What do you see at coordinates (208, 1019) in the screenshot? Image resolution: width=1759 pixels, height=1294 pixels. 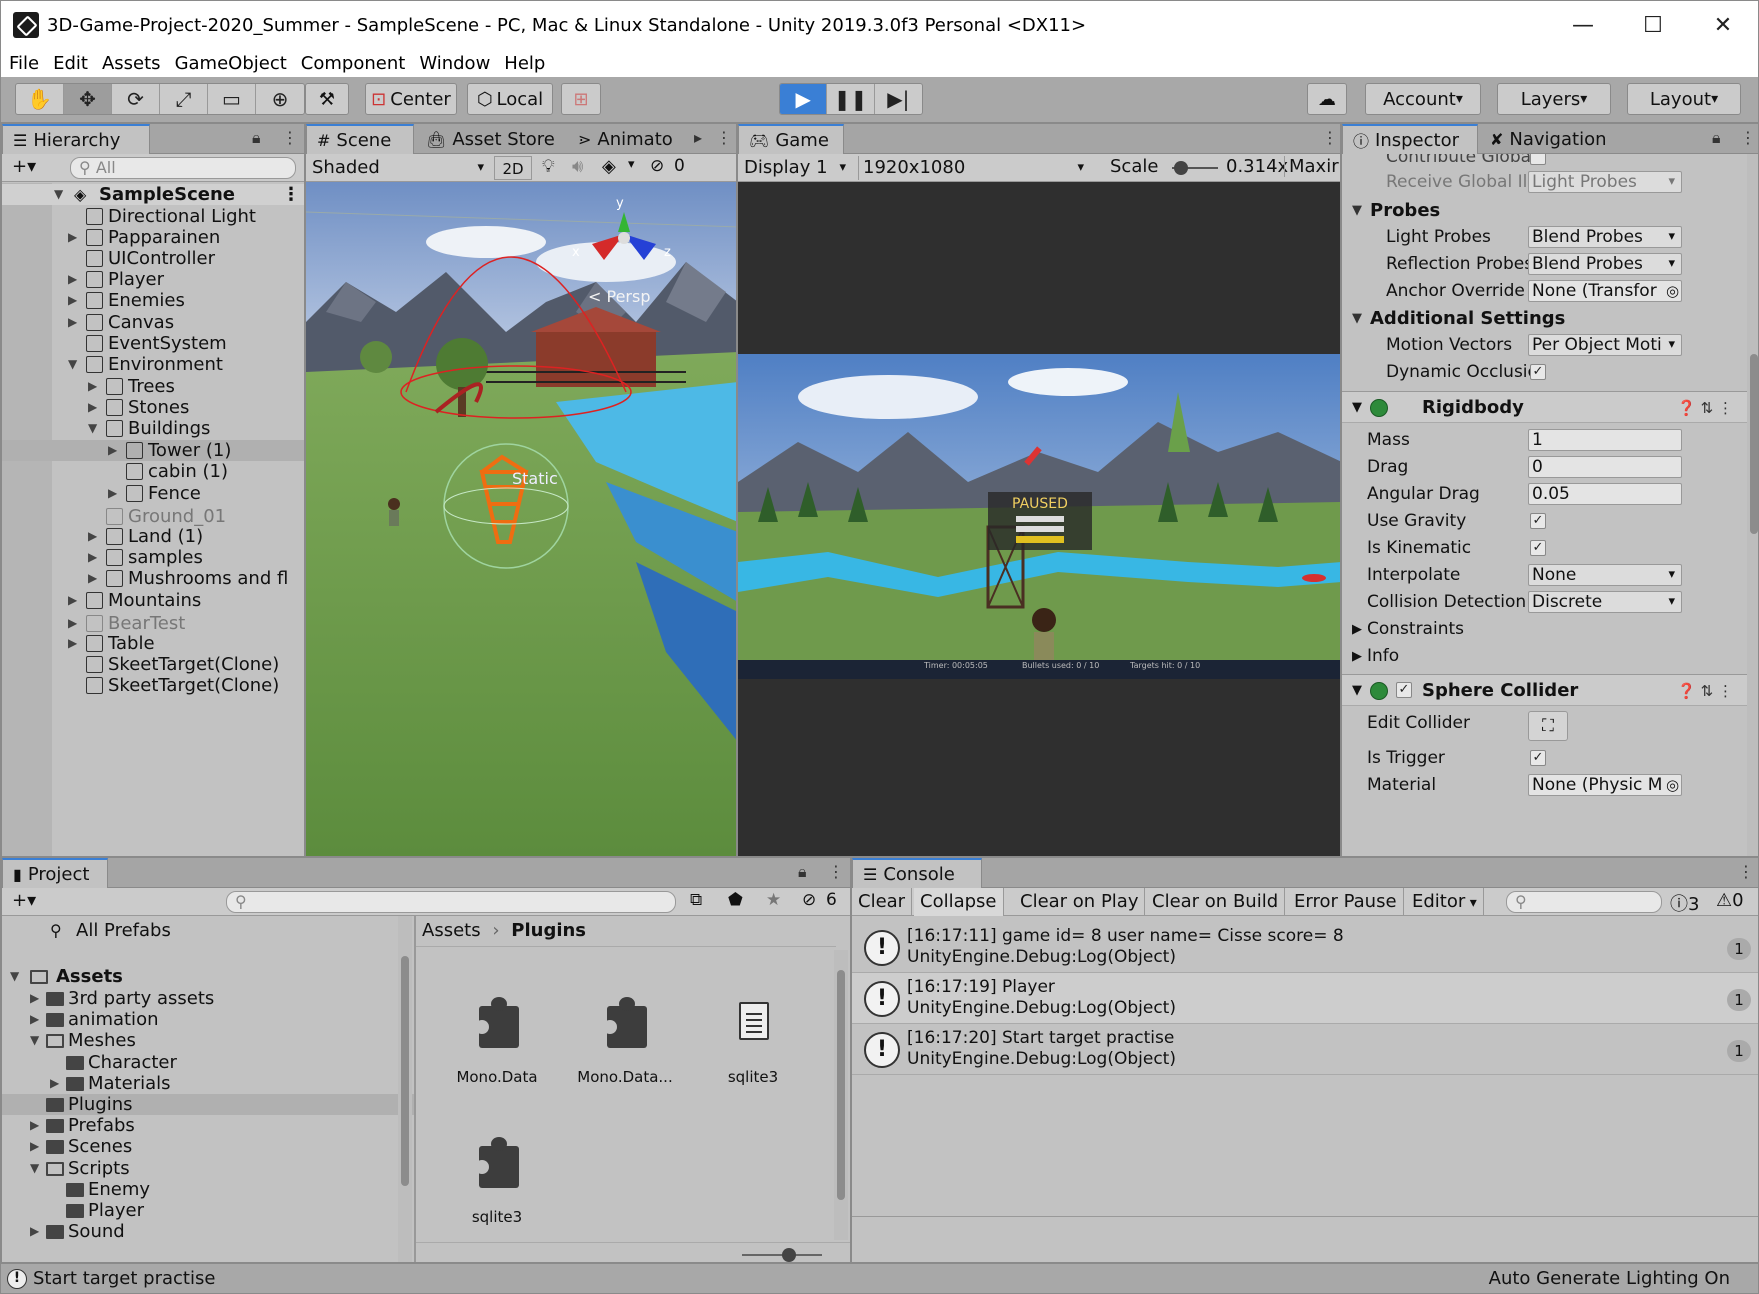 I see `project-folder-item: ▶ animation` at bounding box center [208, 1019].